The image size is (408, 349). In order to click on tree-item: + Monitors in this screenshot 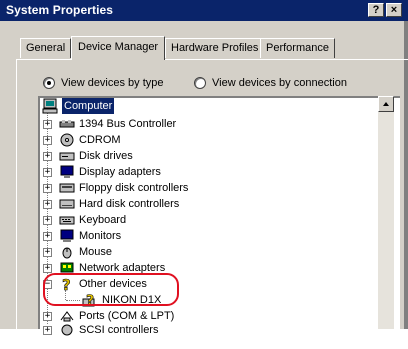, I will do `click(82, 236)`.